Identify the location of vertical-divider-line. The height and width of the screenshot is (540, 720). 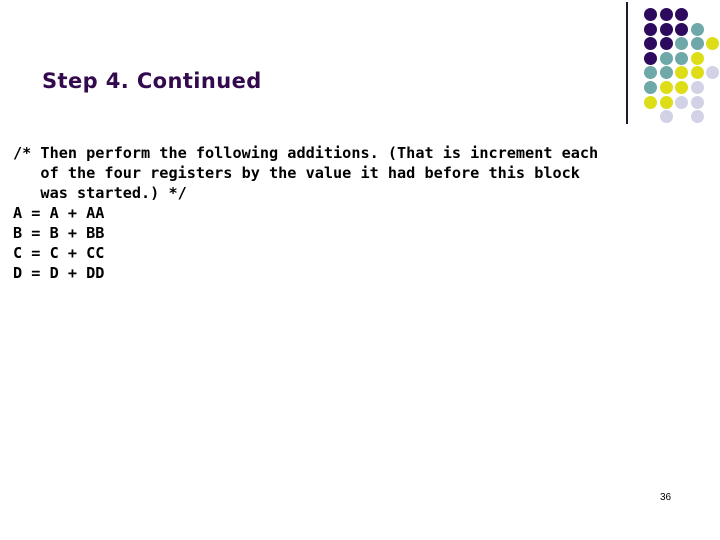
(627, 63).